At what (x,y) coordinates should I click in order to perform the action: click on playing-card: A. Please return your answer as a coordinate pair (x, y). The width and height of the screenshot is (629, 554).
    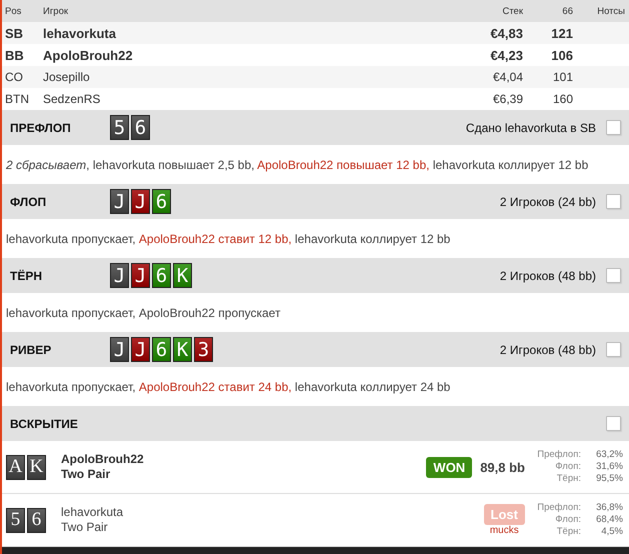
    Looking at the image, I should click on (15, 467).